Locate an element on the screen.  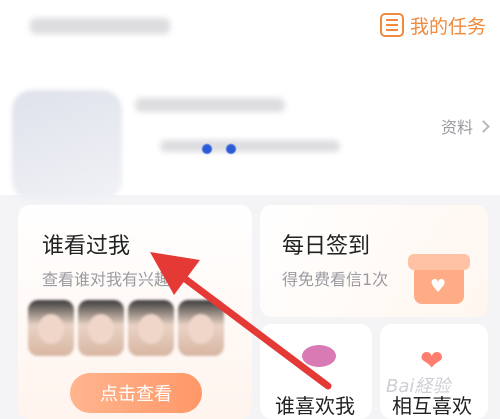
watermark: Bai経验 is located at coordinates (418, 386).